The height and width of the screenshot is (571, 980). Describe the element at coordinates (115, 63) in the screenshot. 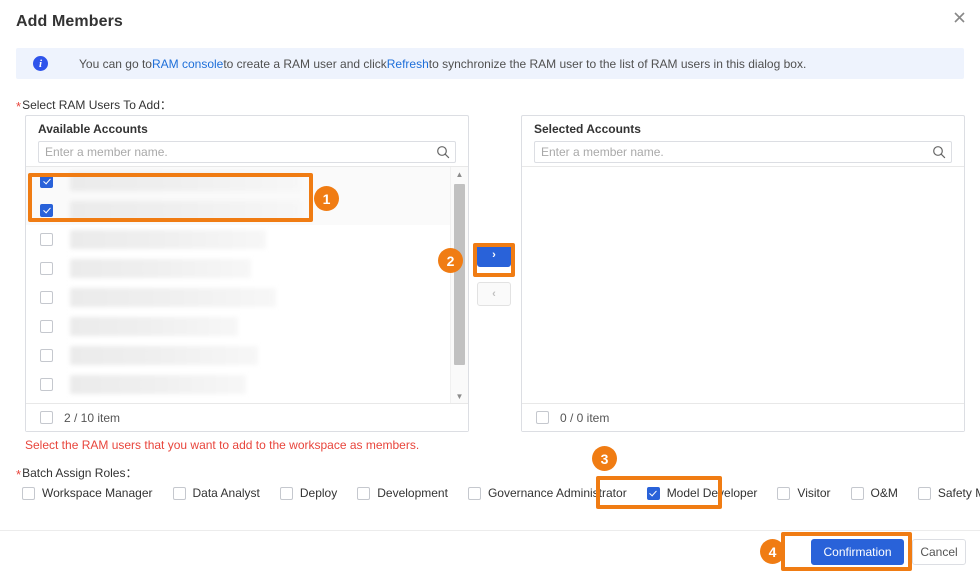

I see `info-text-part1: You can go to` at that location.